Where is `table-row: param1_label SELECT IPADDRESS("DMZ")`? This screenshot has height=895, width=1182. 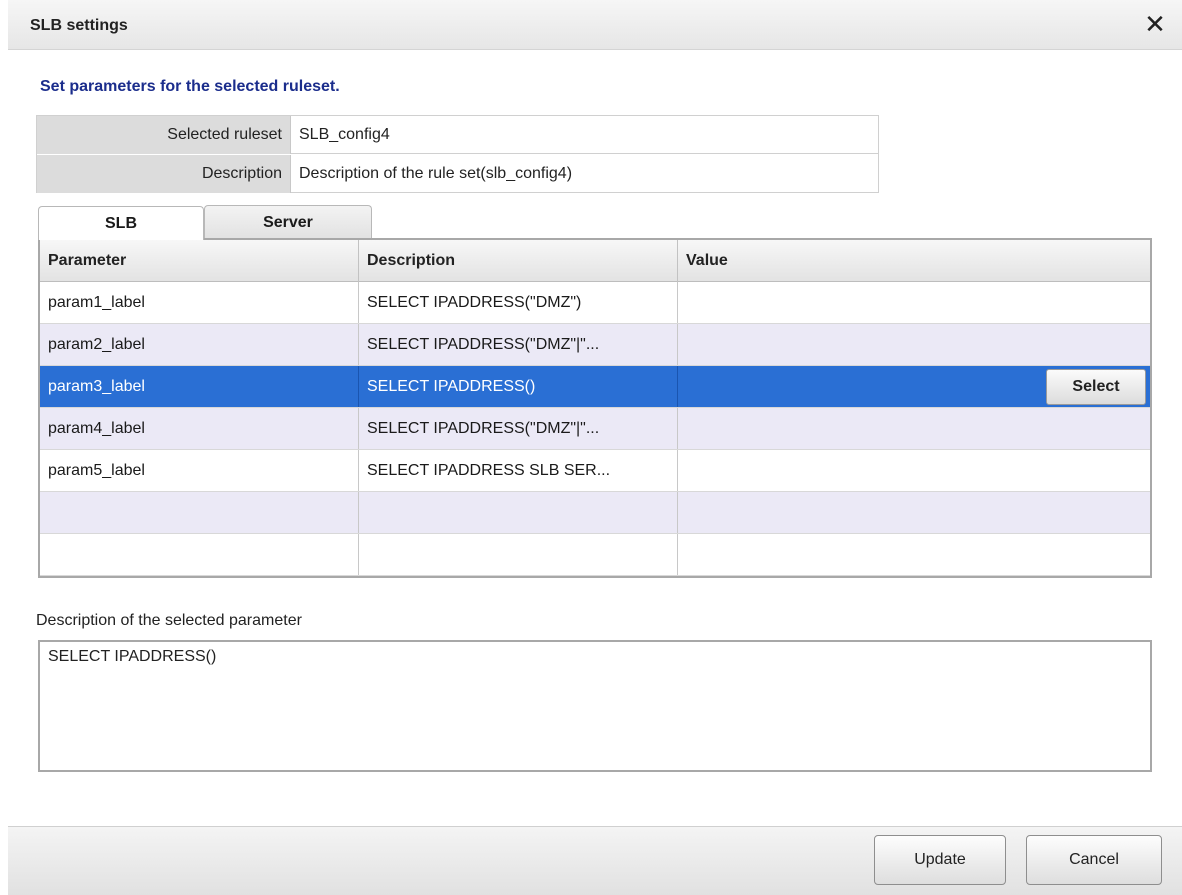
table-row: param1_label SELECT IPADDRESS("DMZ") is located at coordinates (595, 303).